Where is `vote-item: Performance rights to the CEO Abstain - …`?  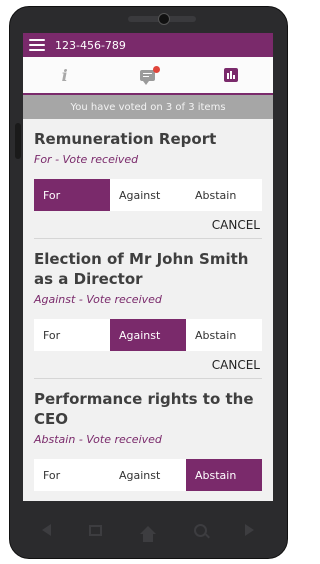 vote-item: Performance rights to the CEO Abstain - … is located at coordinates (148, 442).